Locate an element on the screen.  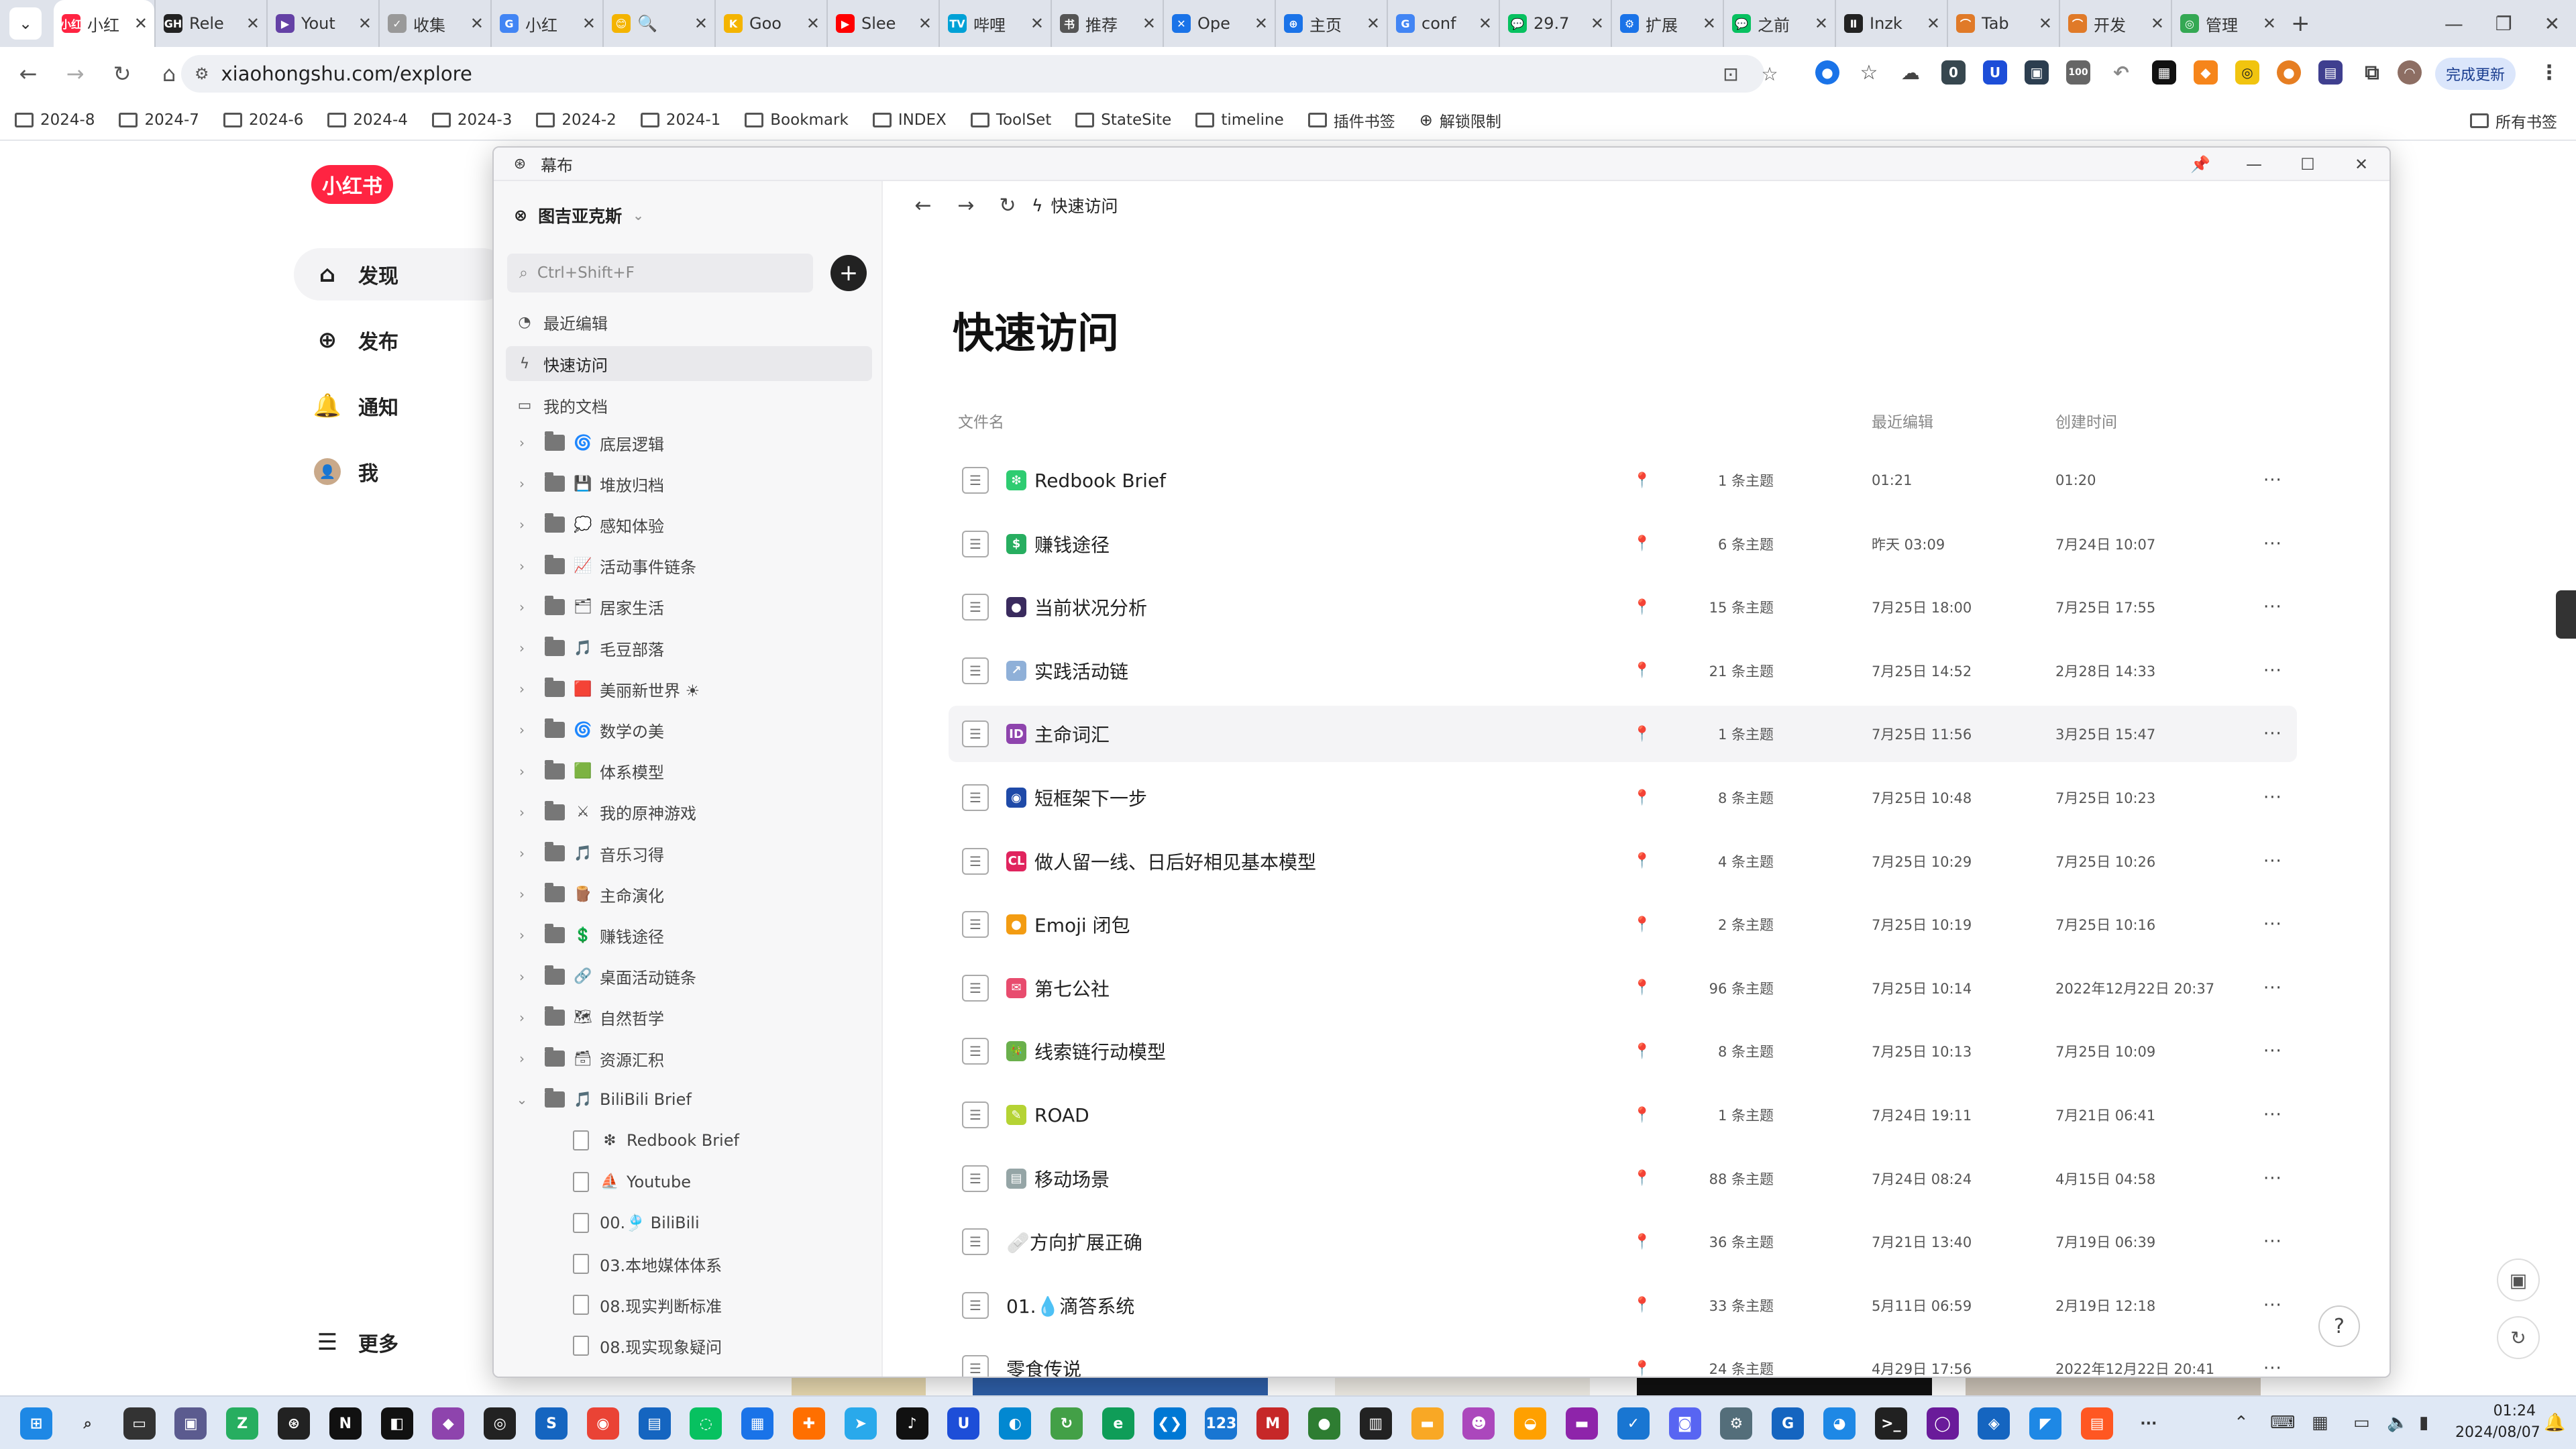
app-icon: ◤ is located at coordinates (2045, 1423).